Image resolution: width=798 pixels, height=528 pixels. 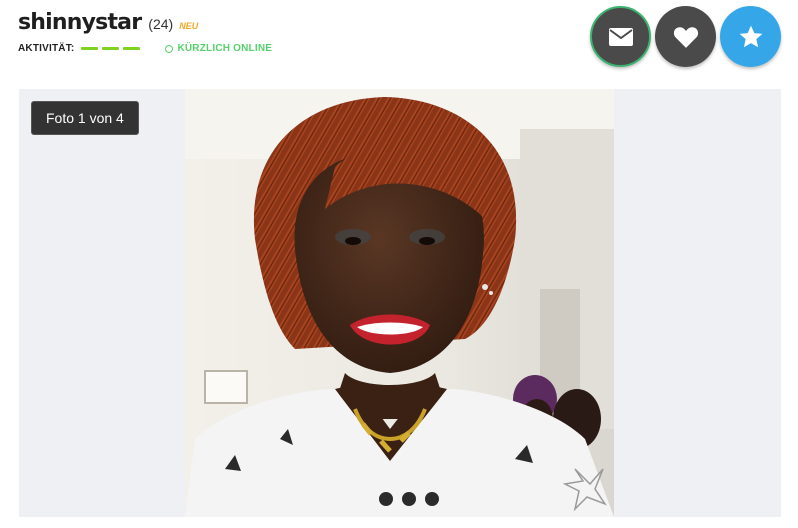 I want to click on age: (24), so click(x=161, y=24).